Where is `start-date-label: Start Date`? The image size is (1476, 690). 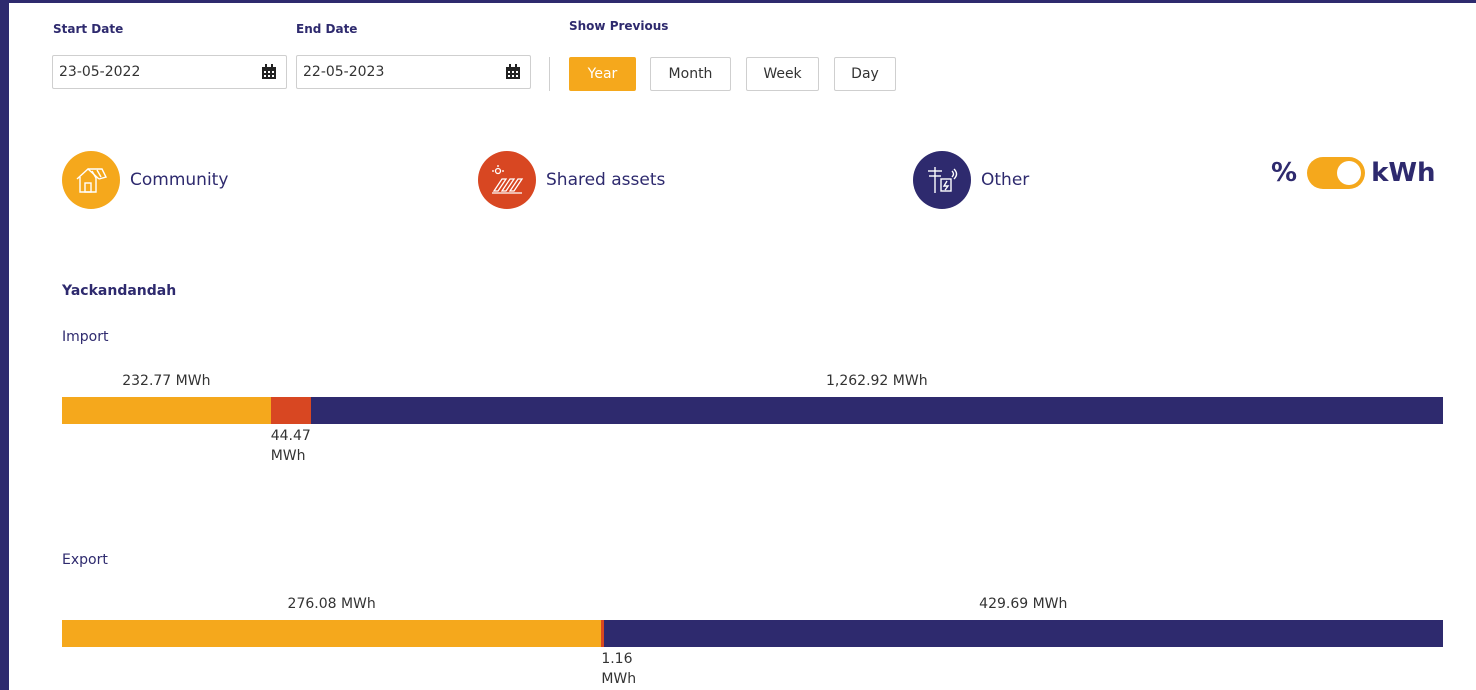 start-date-label: Start Date is located at coordinates (88, 29).